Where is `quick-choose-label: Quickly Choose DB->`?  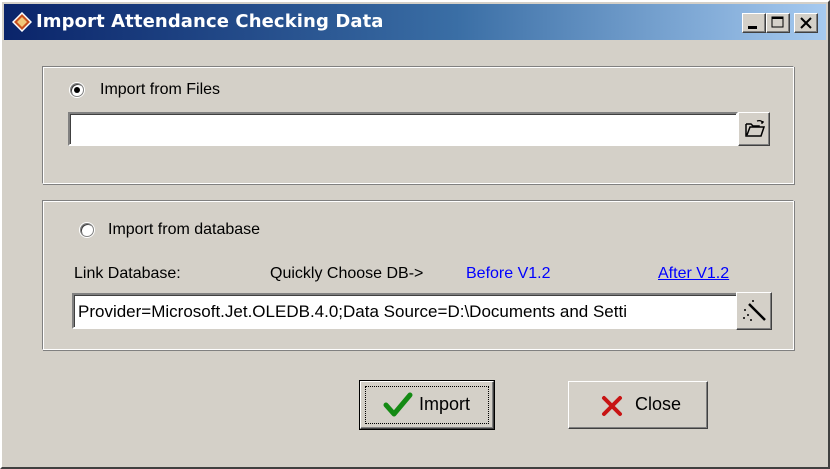
quick-choose-label: Quickly Choose DB-> is located at coordinates (347, 273).